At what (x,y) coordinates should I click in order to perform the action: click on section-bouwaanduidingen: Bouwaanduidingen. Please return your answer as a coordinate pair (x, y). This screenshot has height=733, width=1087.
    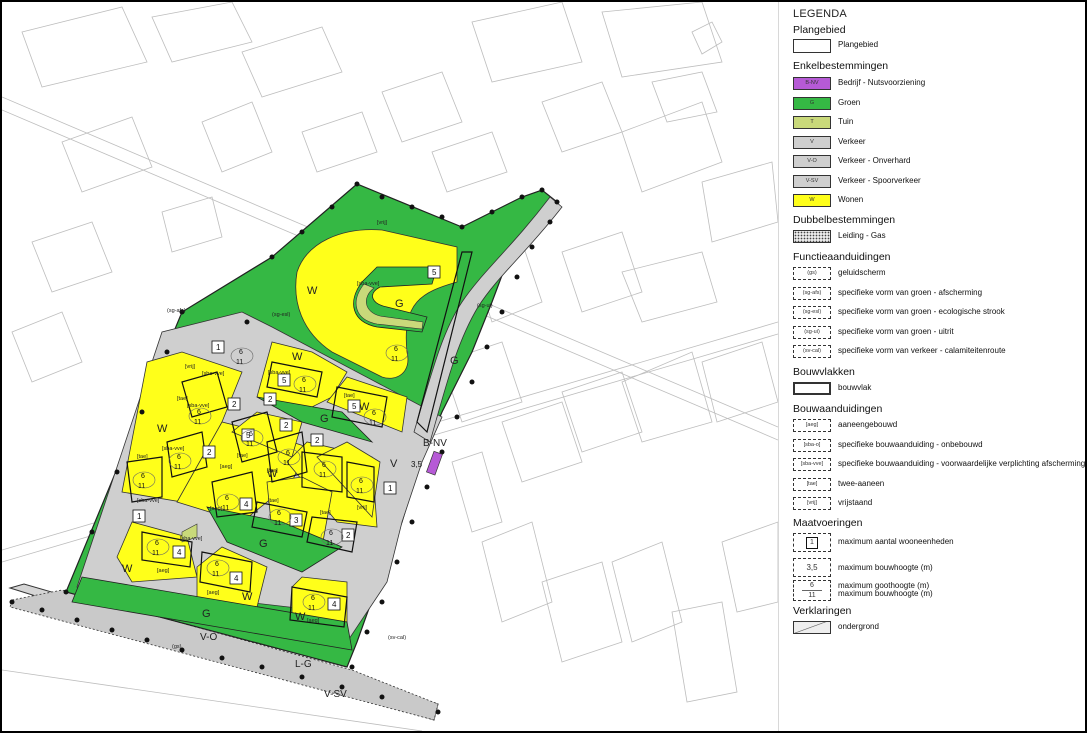
    Looking at the image, I should click on (838, 409).